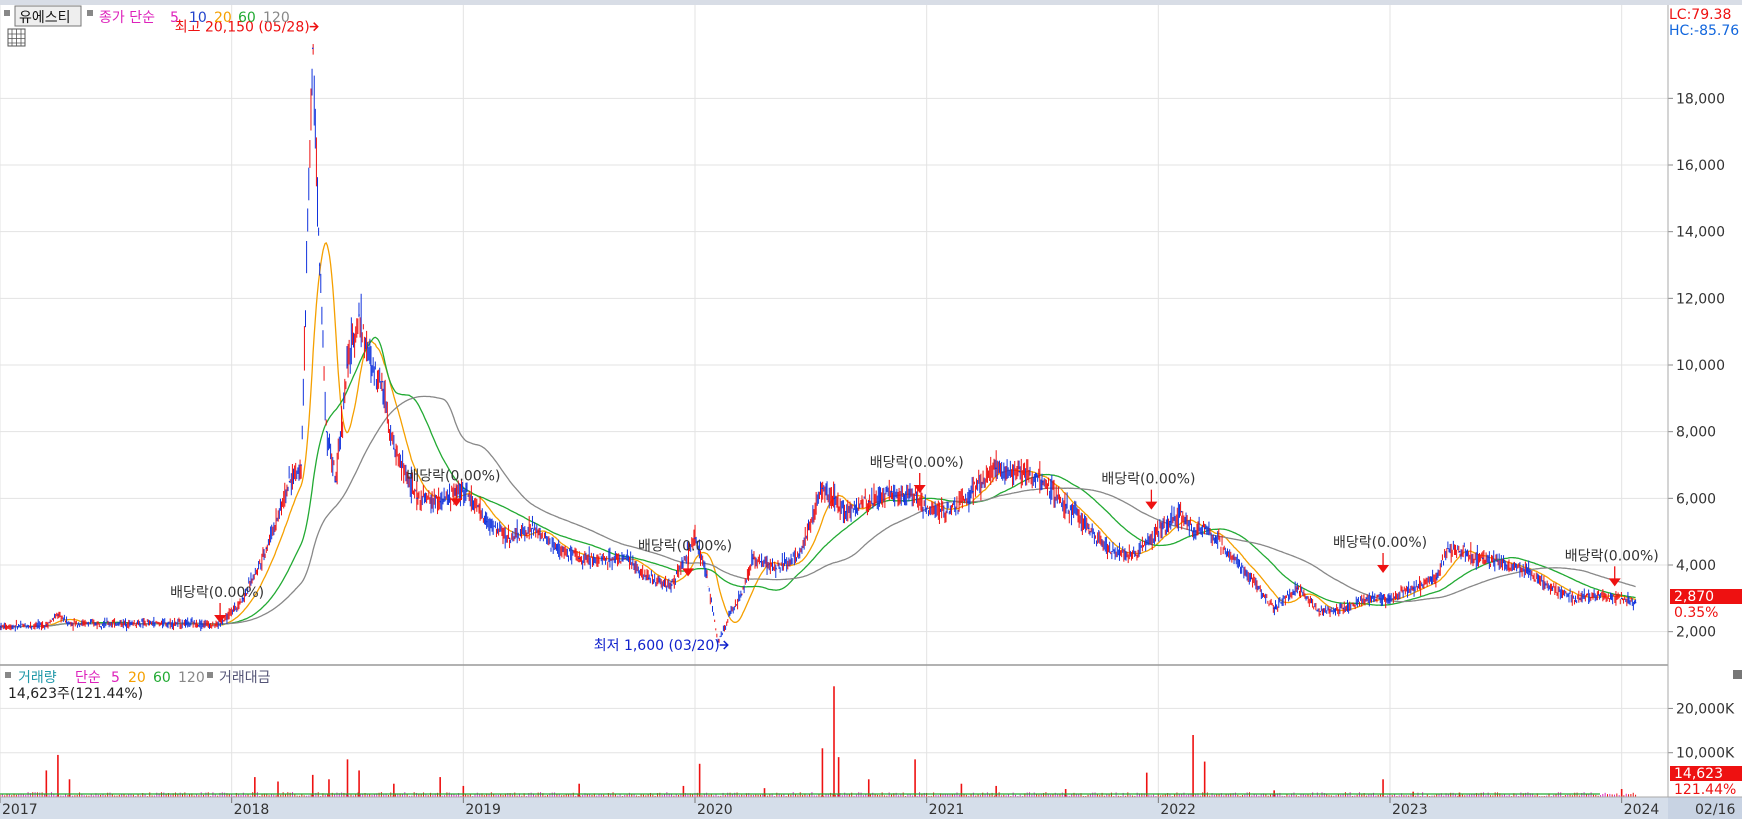 This screenshot has height=819, width=1742. What do you see at coordinates (1737, 674) in the screenshot?
I see `collapse-icon` at bounding box center [1737, 674].